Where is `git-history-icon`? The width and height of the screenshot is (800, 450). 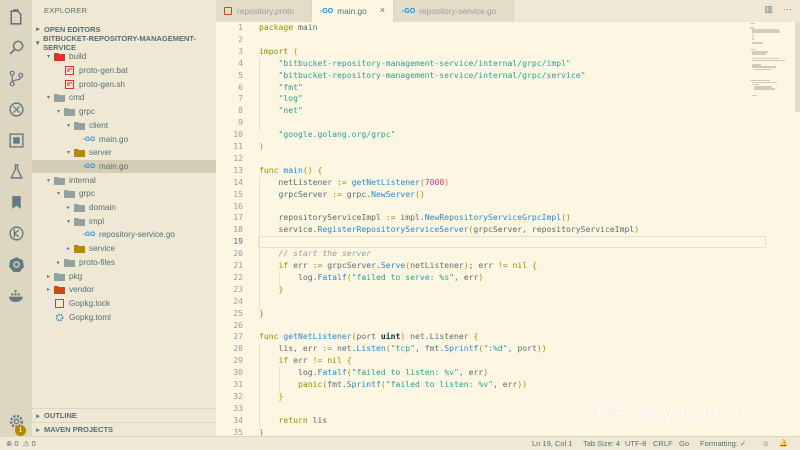
git-history-icon is located at coordinates (16, 233).